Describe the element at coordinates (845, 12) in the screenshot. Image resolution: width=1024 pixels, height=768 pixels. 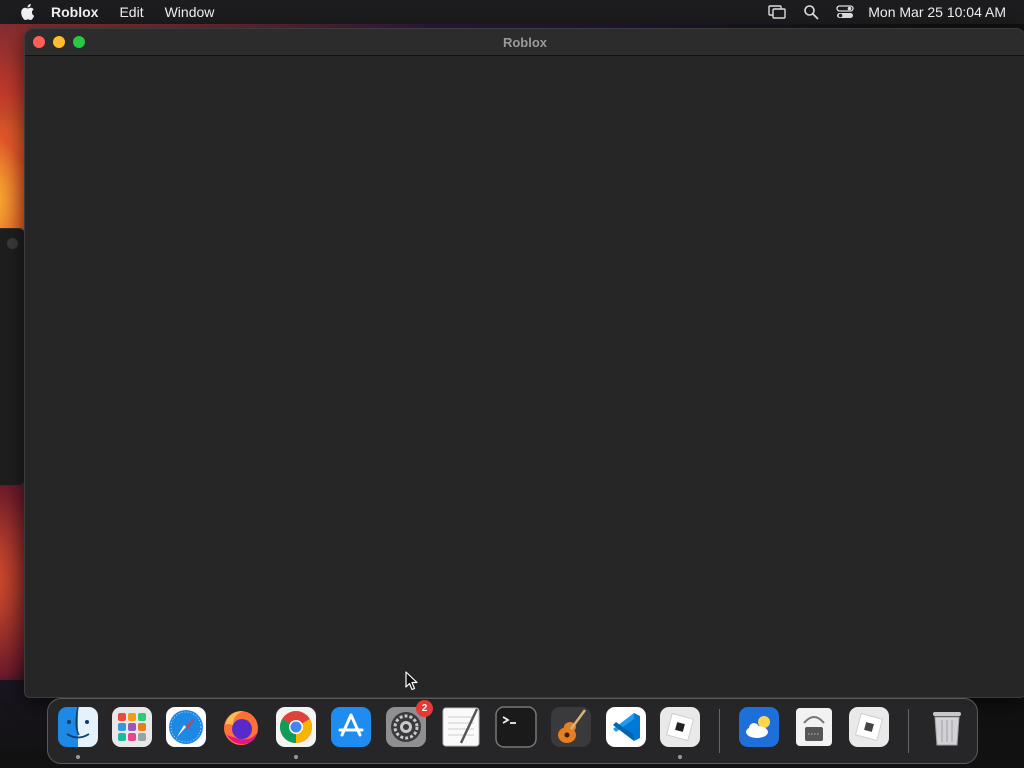
I see `control-center-icon` at that location.